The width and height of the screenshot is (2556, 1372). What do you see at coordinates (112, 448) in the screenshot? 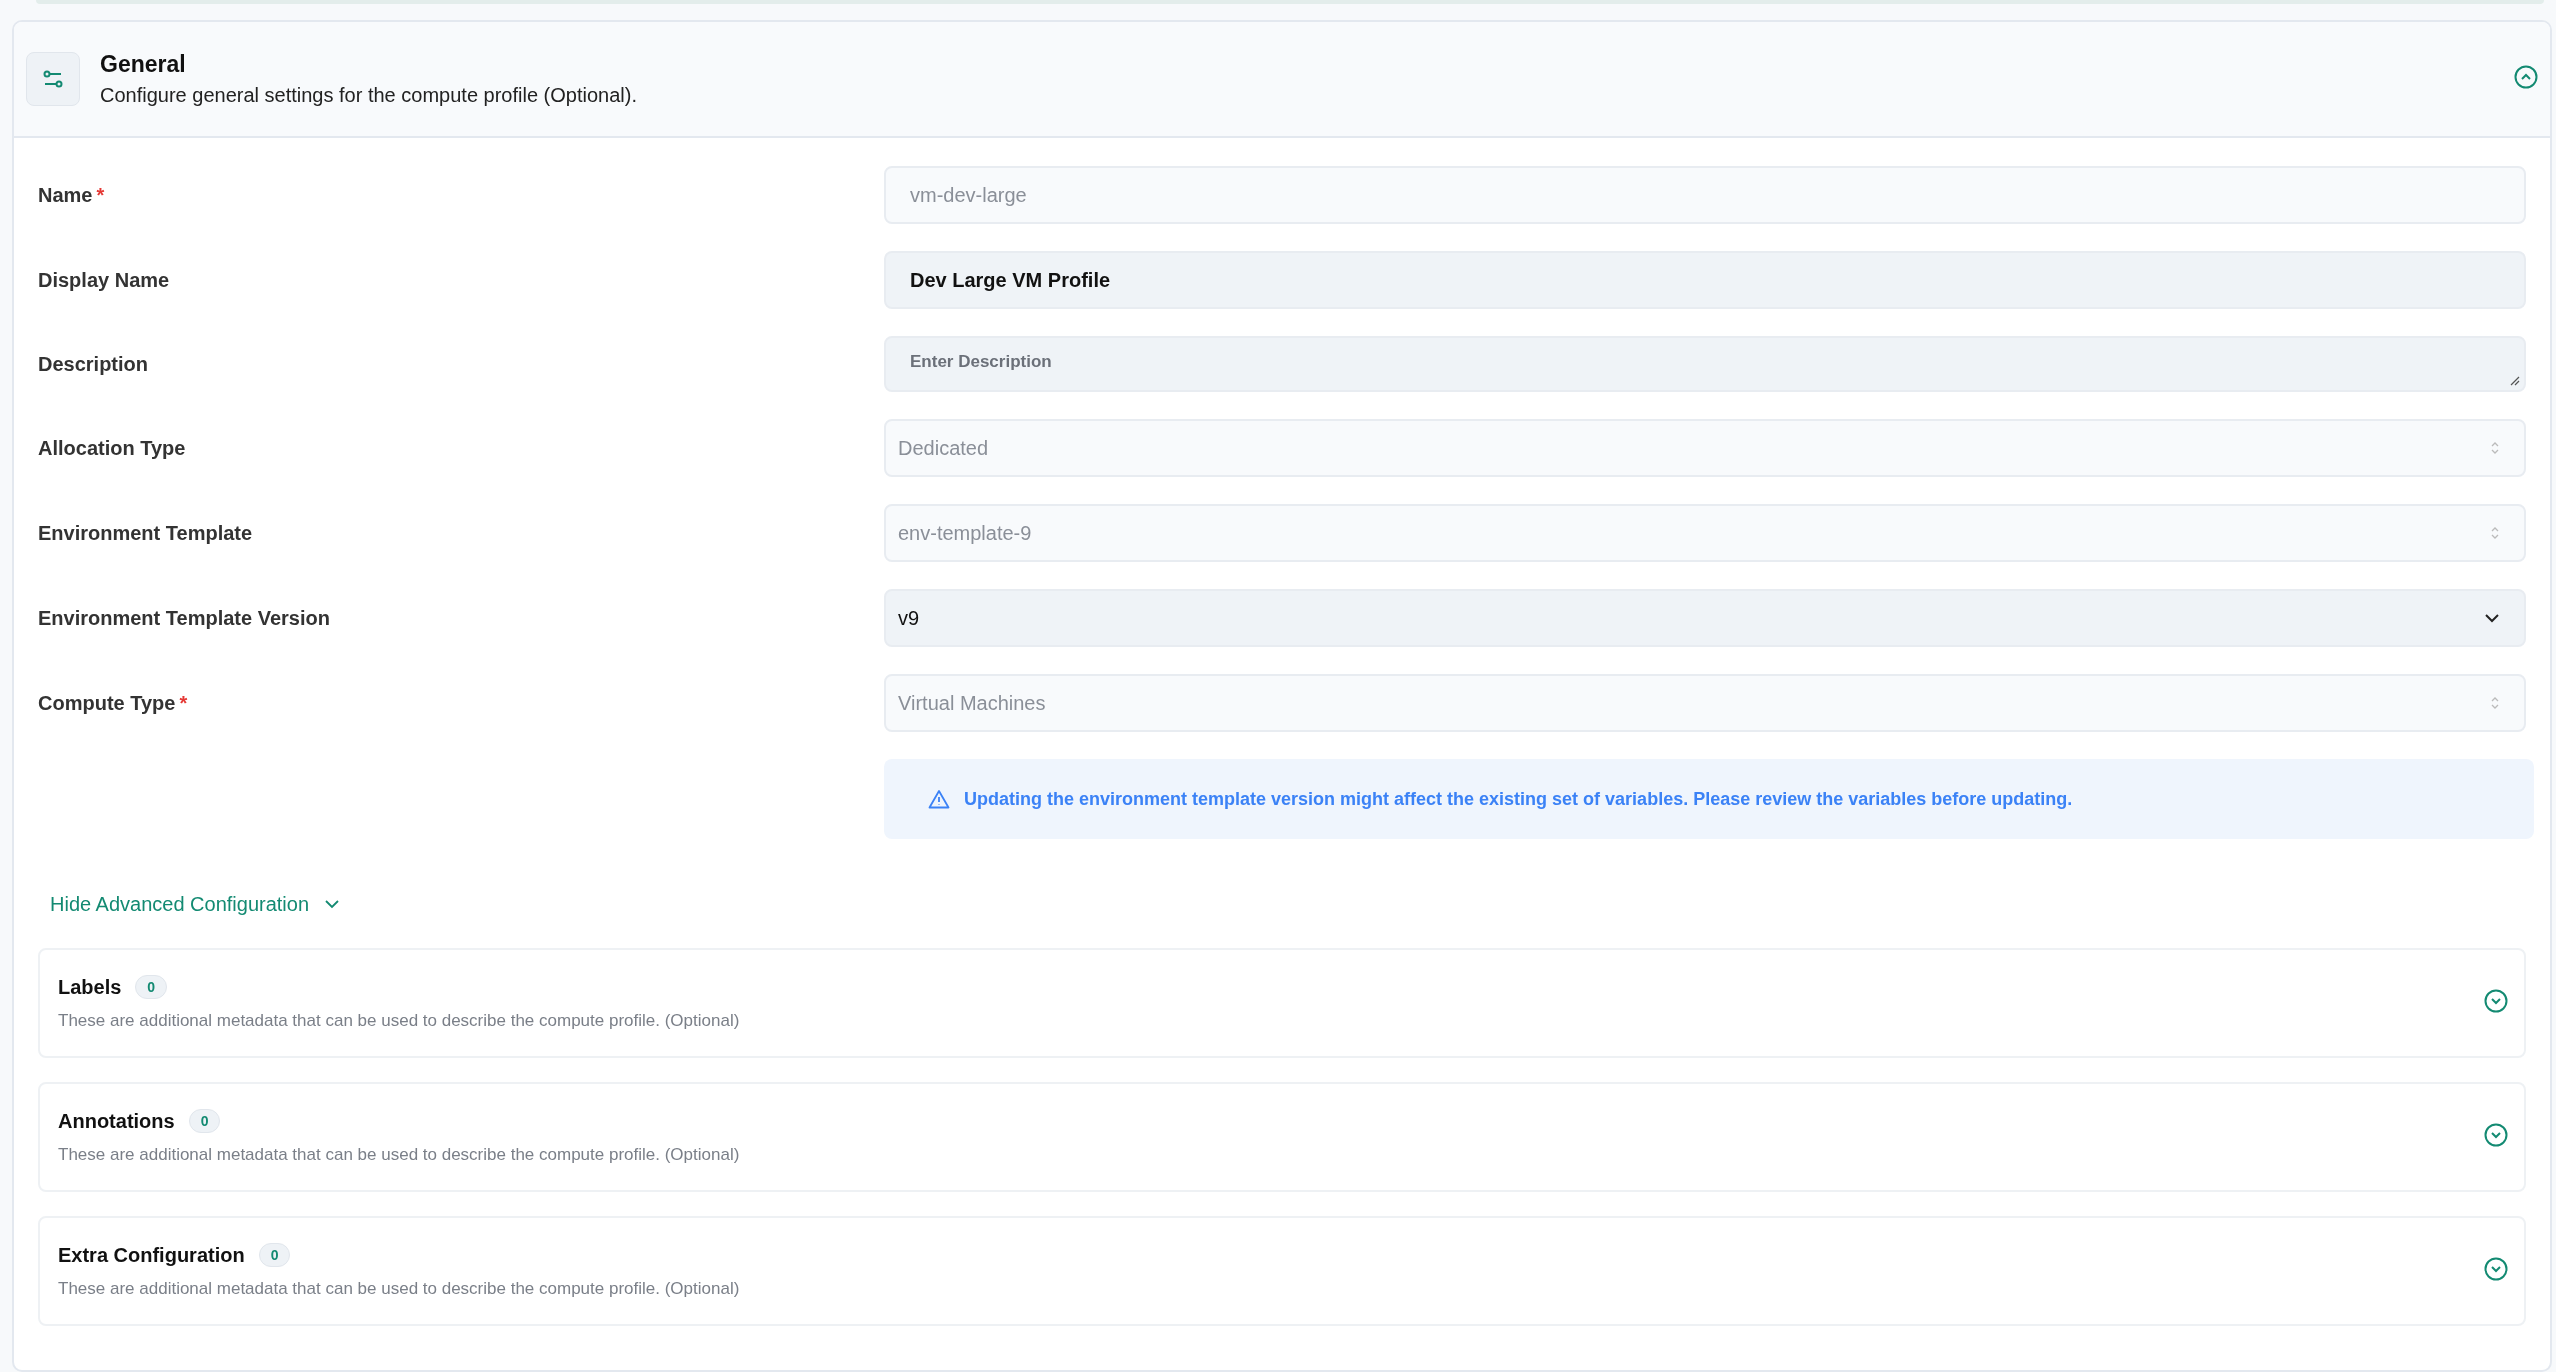
I see `field-label: Allocation Type` at bounding box center [112, 448].